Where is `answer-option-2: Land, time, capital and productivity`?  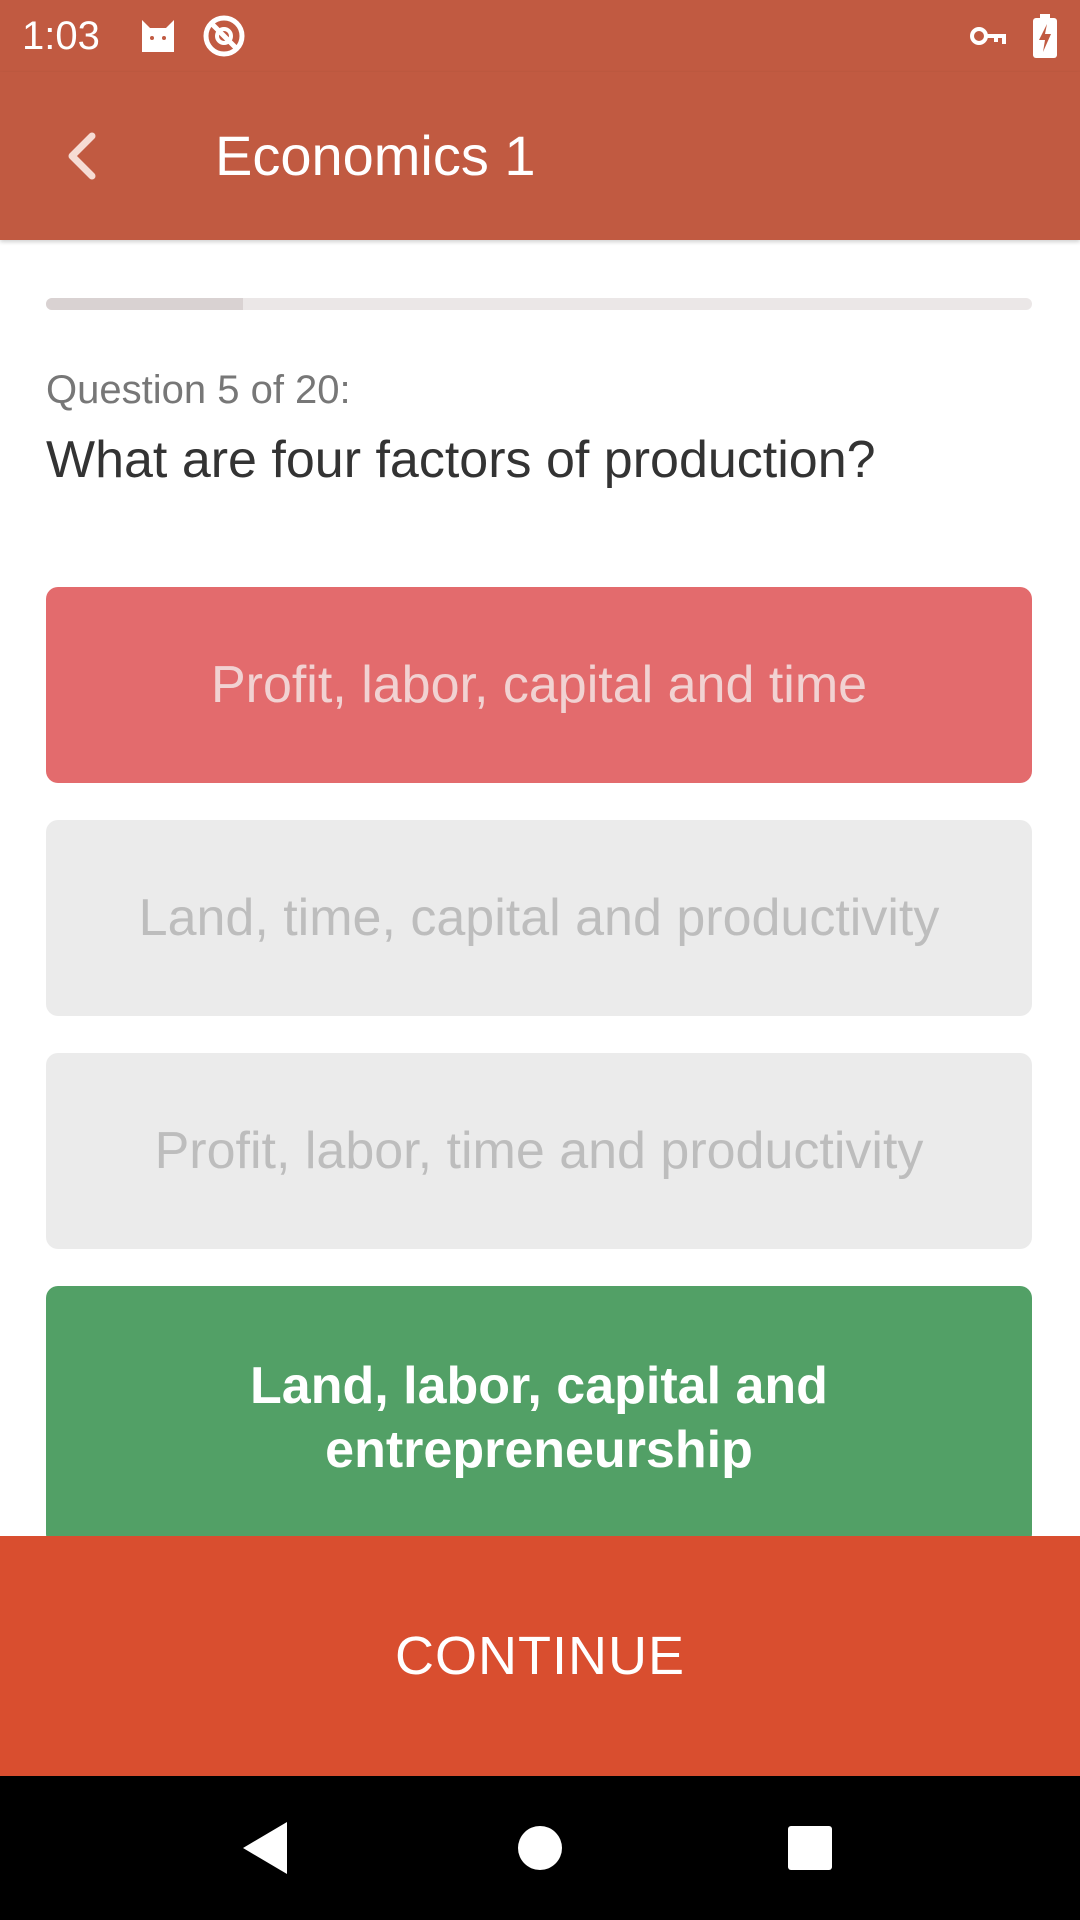 answer-option-2: Land, time, capital and productivity is located at coordinates (539, 918).